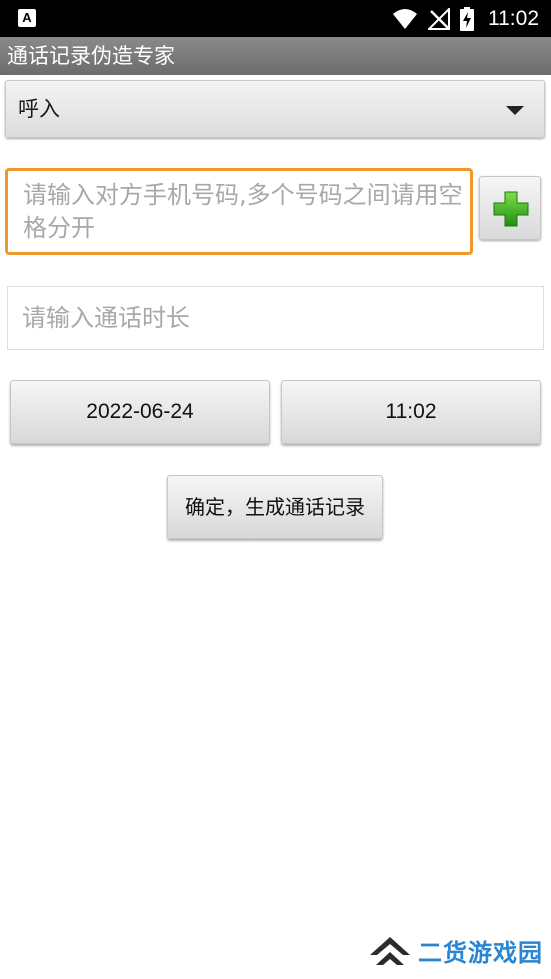 The height and width of the screenshot is (979, 551). I want to click on generate-call-log-button: 确定，生成通话记录, so click(275, 507).